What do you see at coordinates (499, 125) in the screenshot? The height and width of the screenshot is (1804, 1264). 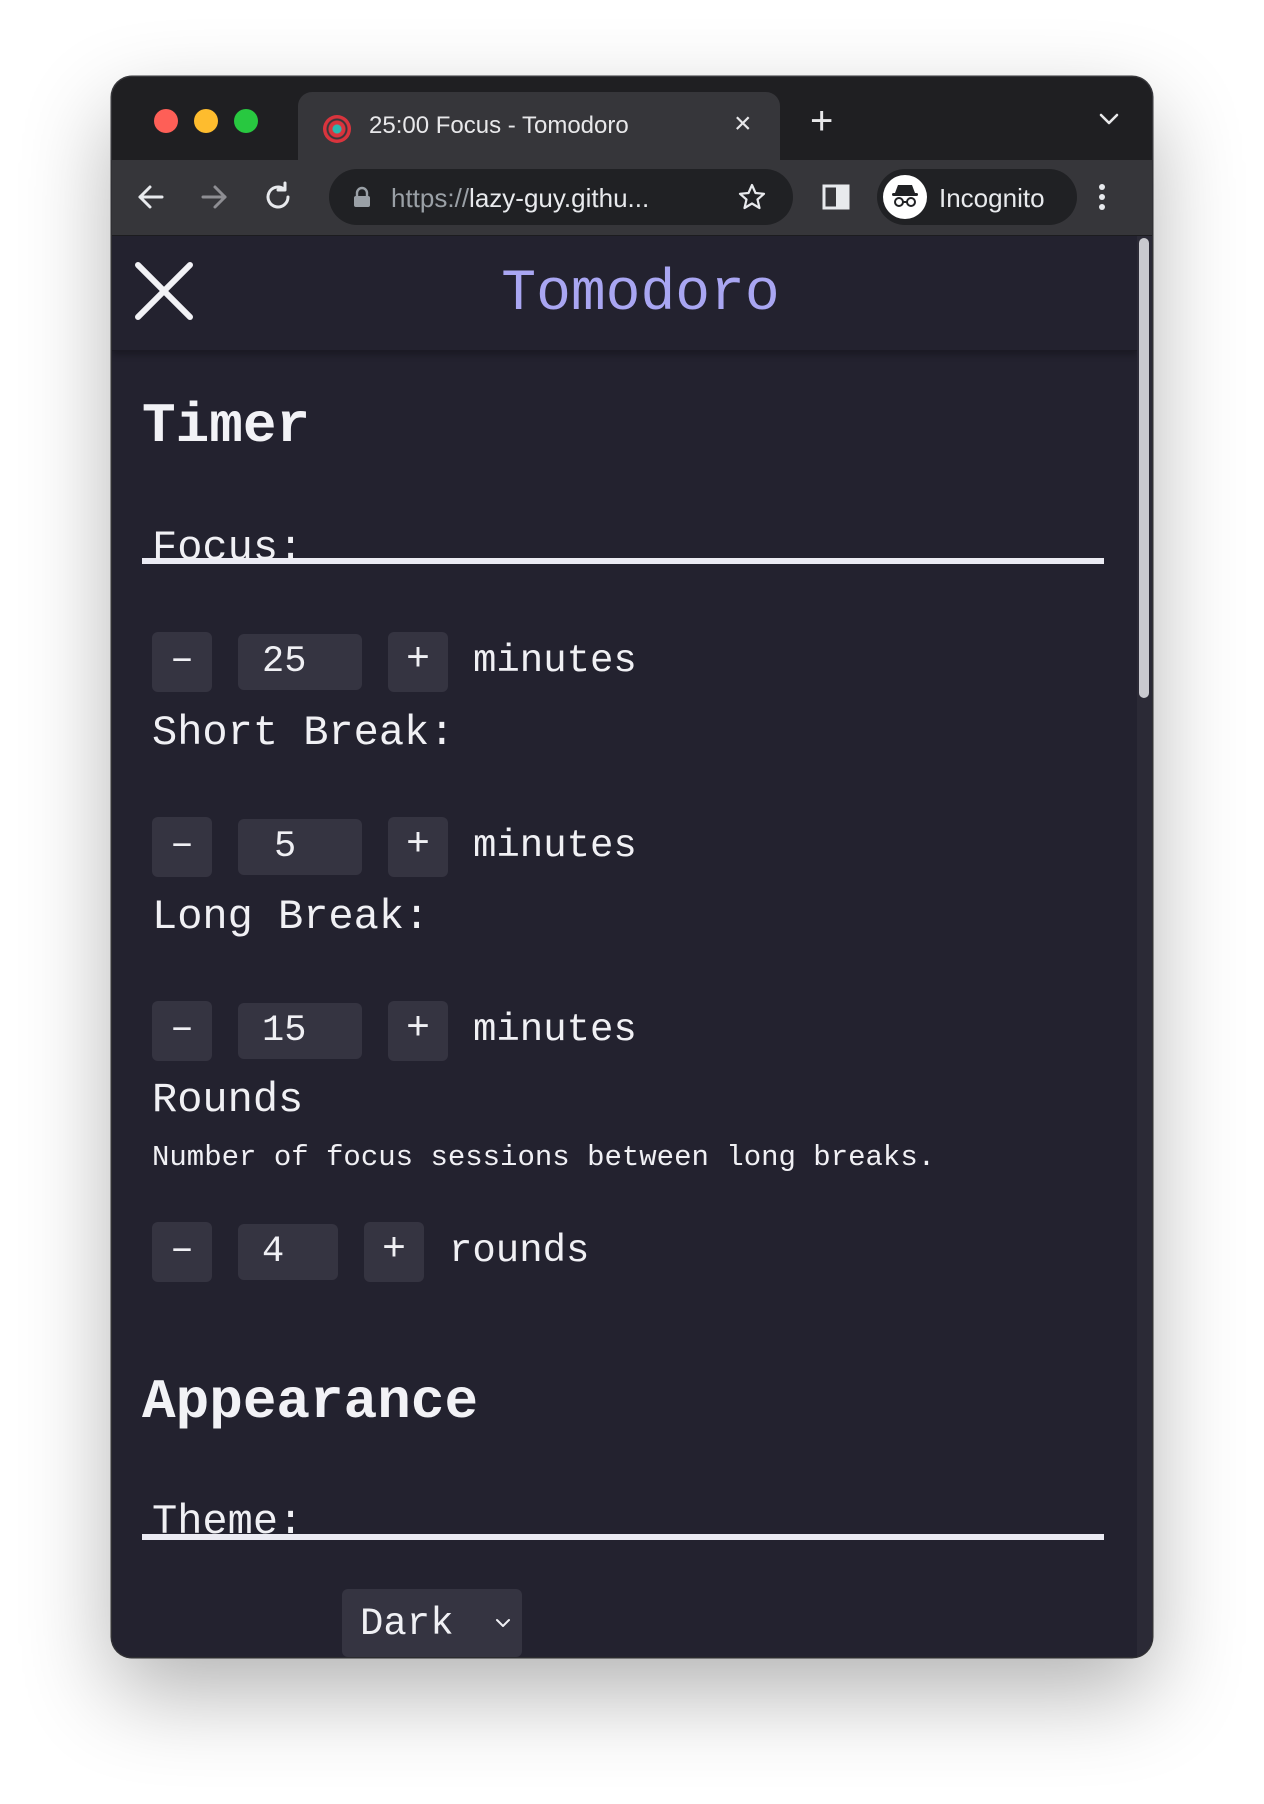 I see `tab-title: 25:00 Focus - Tomodoro` at bounding box center [499, 125].